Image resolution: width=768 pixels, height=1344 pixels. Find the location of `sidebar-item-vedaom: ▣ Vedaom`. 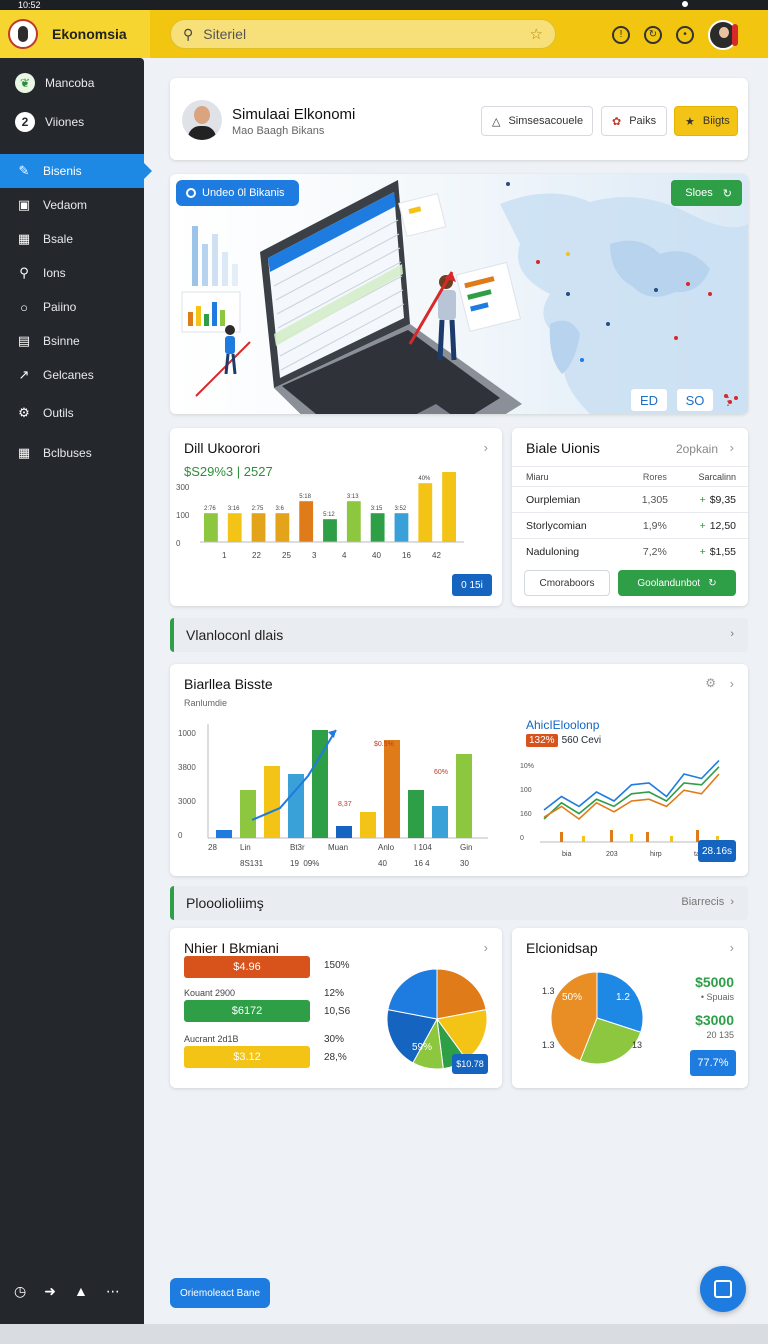

sidebar-item-vedaom: ▣ Vedaom is located at coordinates (72, 205).